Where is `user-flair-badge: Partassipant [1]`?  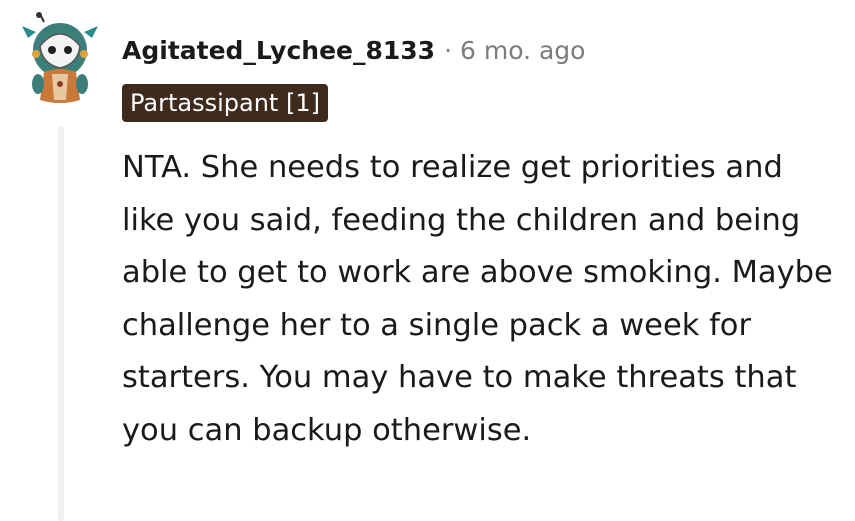 user-flair-badge: Partassipant [1] is located at coordinates (225, 103).